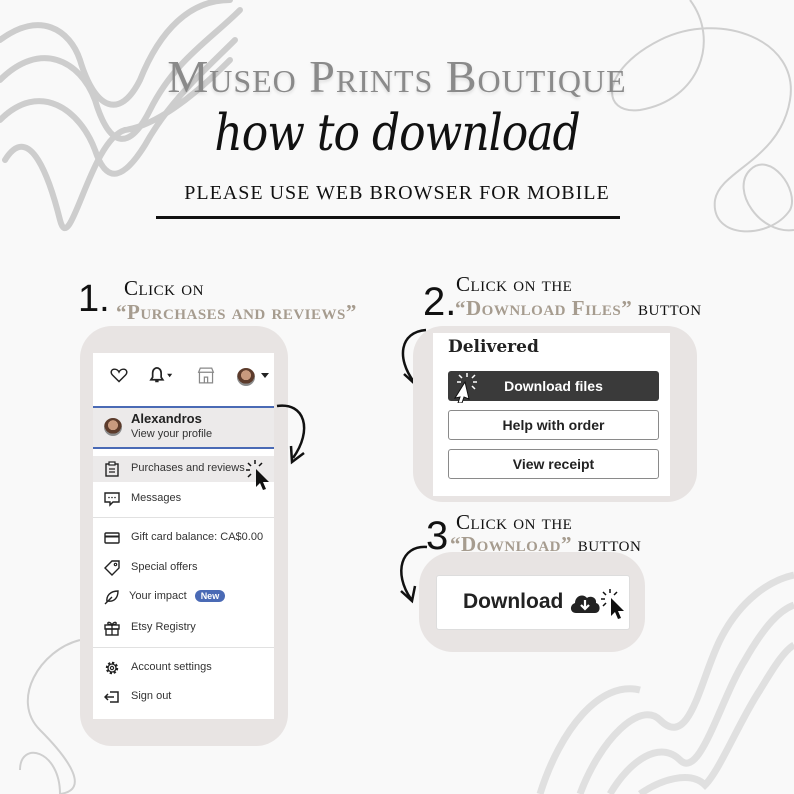 Image resolution: width=794 pixels, height=794 pixels. Describe the element at coordinates (111, 697) in the screenshot. I see `sign-out-icon` at that location.